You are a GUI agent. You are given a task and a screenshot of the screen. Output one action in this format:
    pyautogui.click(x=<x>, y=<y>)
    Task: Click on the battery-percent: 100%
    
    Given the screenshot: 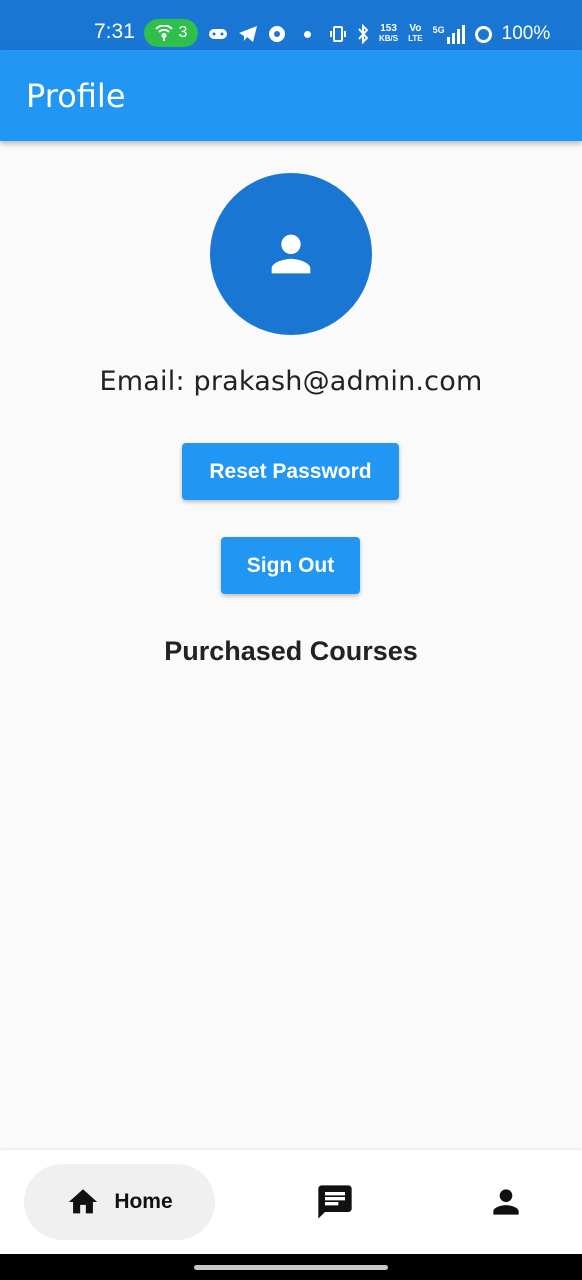 What is the action you would take?
    pyautogui.click(x=526, y=33)
    